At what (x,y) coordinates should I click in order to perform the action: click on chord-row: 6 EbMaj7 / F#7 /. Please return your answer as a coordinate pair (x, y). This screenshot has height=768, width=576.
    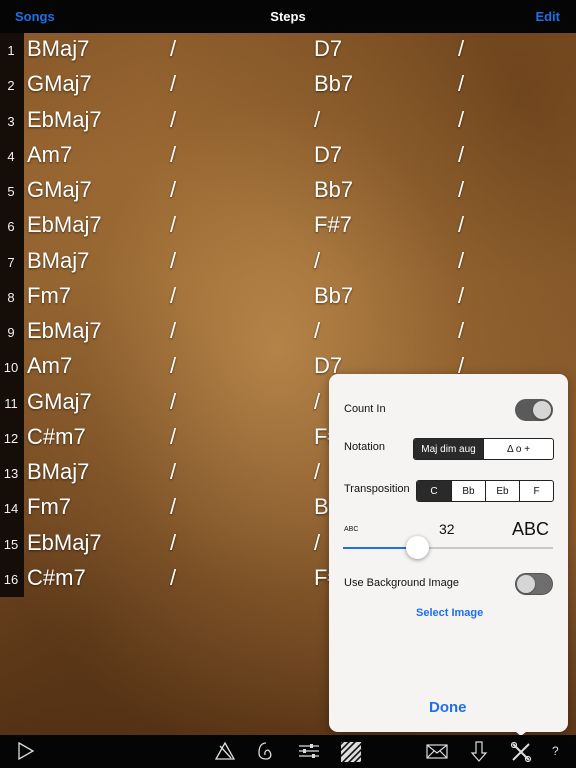
    Looking at the image, I should click on (288, 226).